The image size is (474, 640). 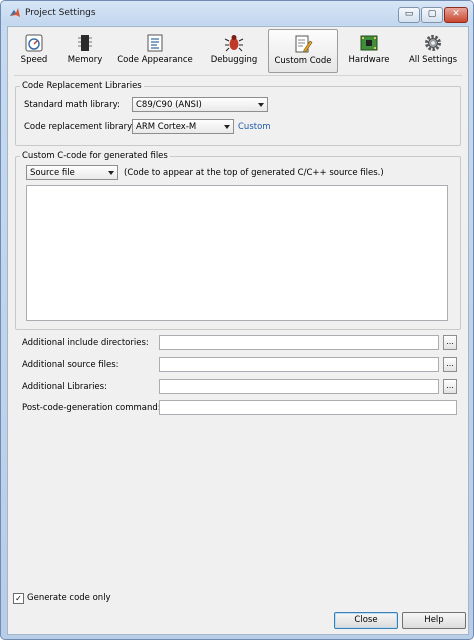 I want to click on math-library-dropdown: C89/C90 (ANSI), so click(x=200, y=104).